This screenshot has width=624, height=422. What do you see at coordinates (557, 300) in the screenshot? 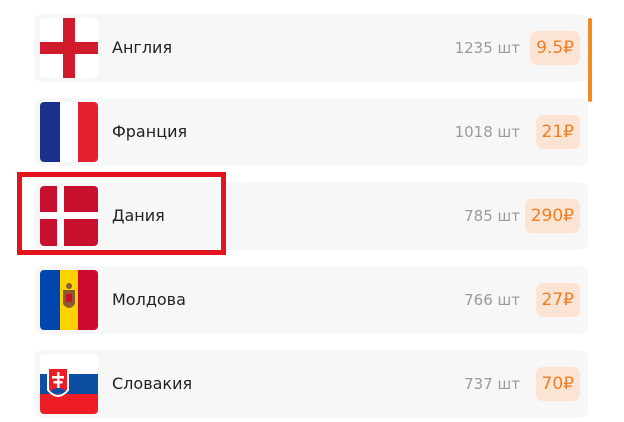
I see `price-button: 27₽` at bounding box center [557, 300].